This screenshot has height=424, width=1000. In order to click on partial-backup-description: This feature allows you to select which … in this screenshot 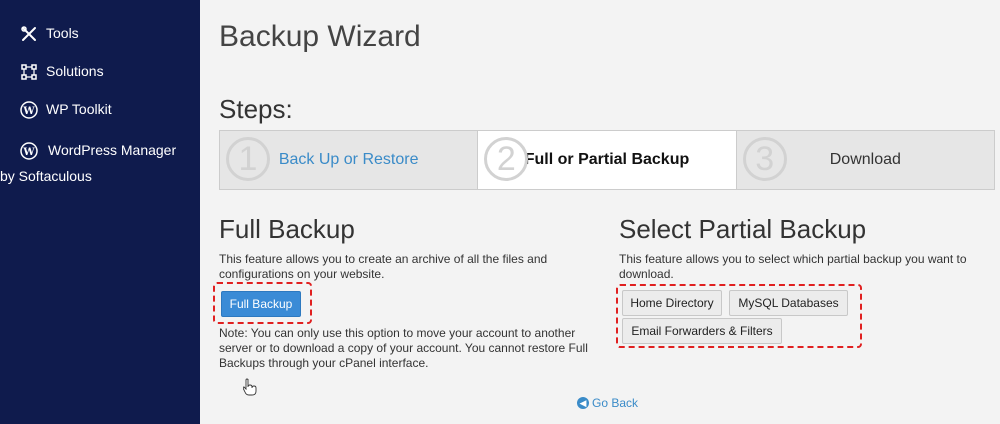, I will do `click(793, 266)`.